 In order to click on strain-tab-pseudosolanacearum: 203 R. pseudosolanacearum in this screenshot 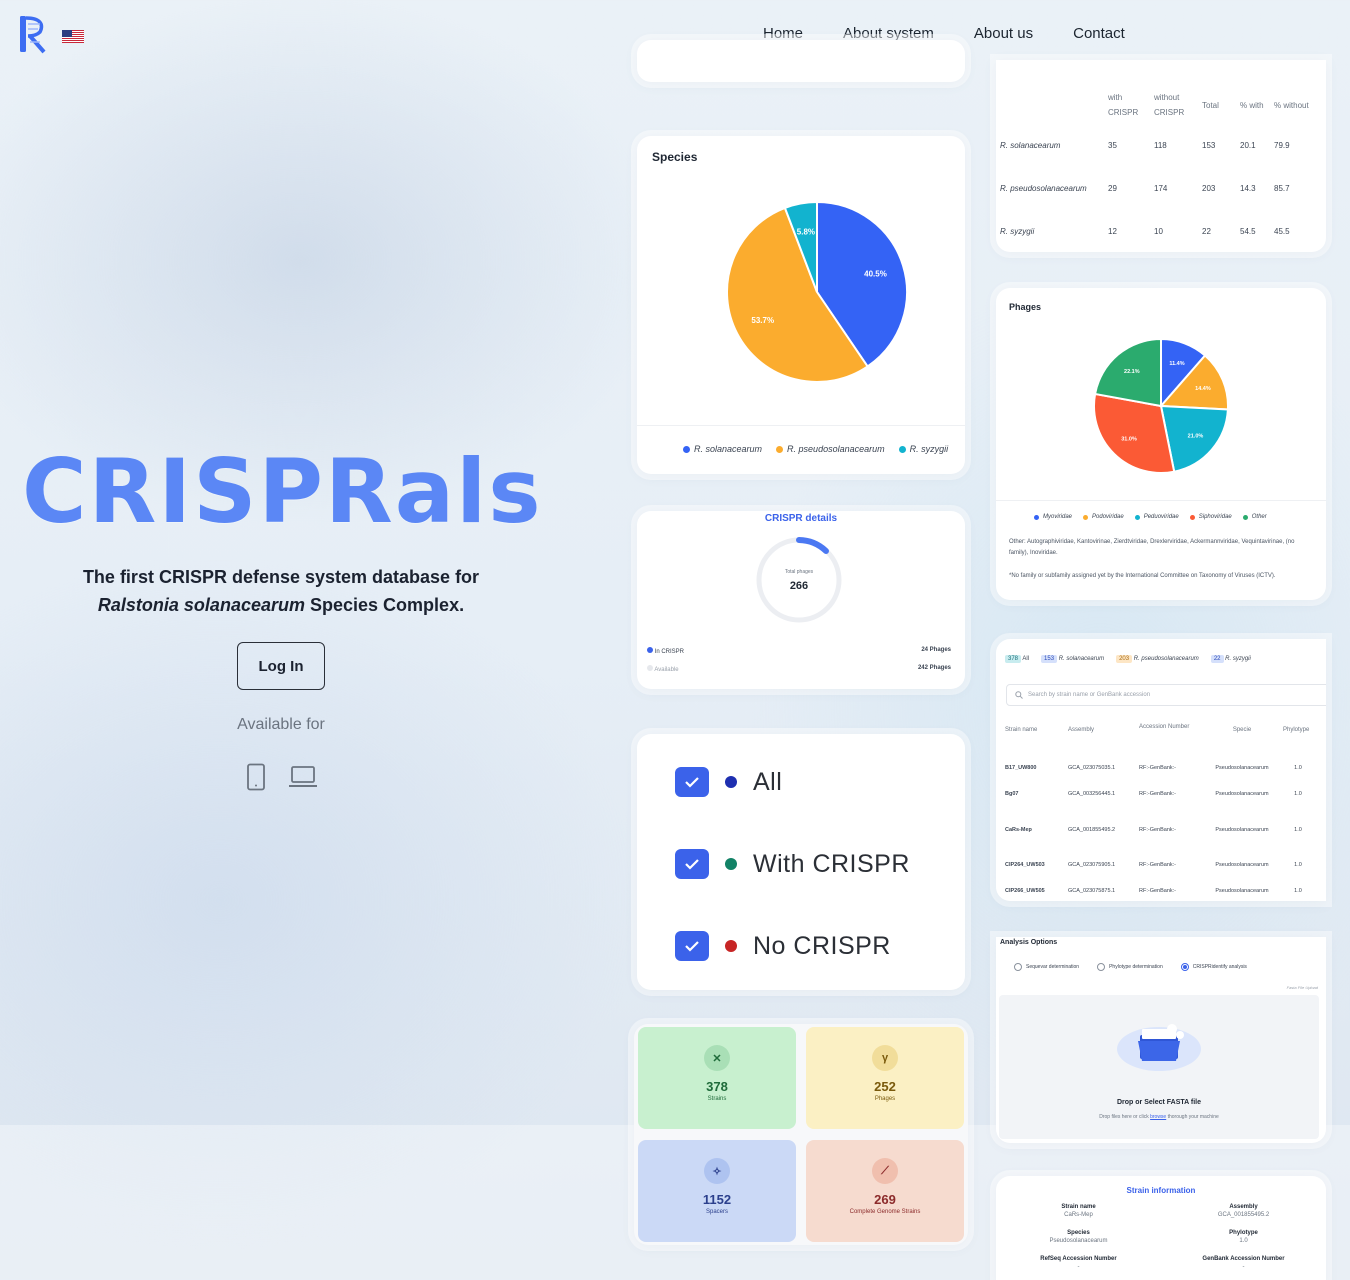, I will do `click(1157, 659)`.